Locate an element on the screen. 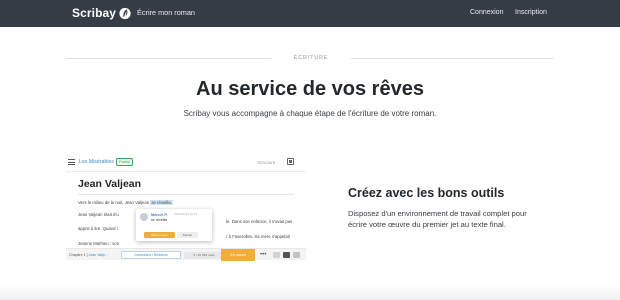 This screenshot has width=620, height=300. comment-close-button: Fermer is located at coordinates (187, 235).